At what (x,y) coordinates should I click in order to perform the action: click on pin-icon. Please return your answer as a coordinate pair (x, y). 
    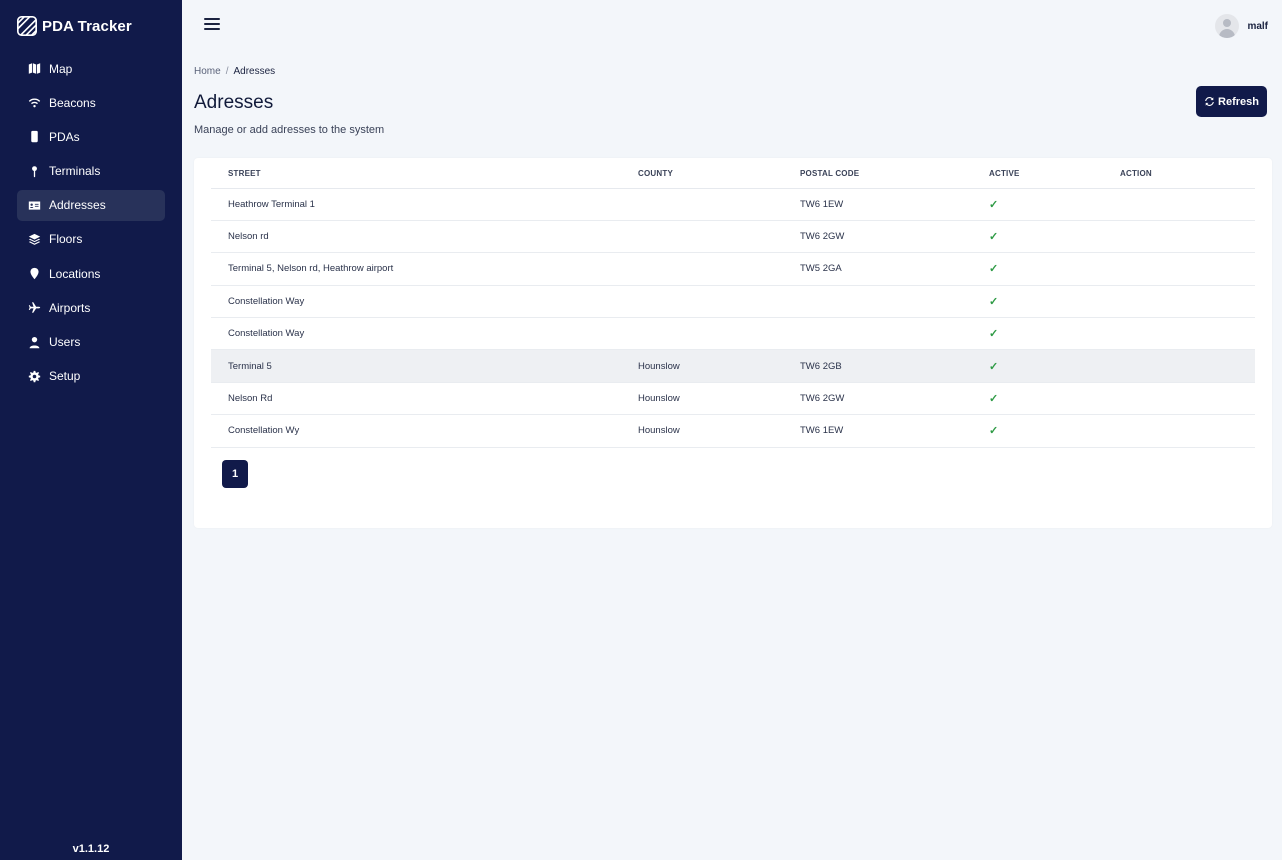
    Looking at the image, I should click on (34, 171).